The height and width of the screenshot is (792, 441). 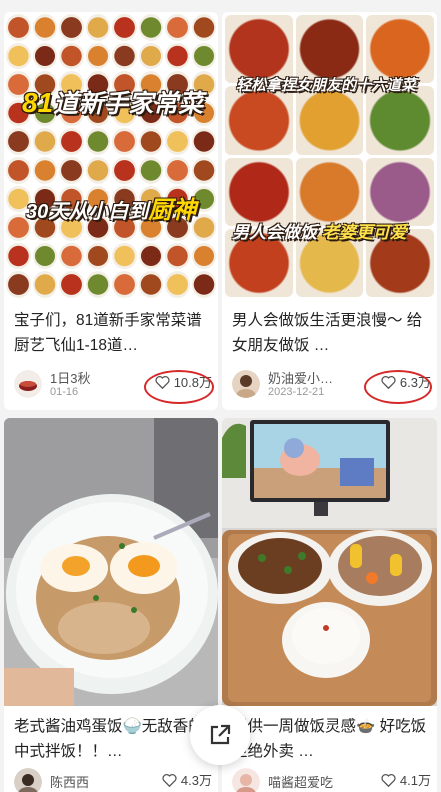 What do you see at coordinates (326, 85) in the screenshot?
I see `cover-headline: 轻松拿捏女朋友的十六道菜` at bounding box center [326, 85].